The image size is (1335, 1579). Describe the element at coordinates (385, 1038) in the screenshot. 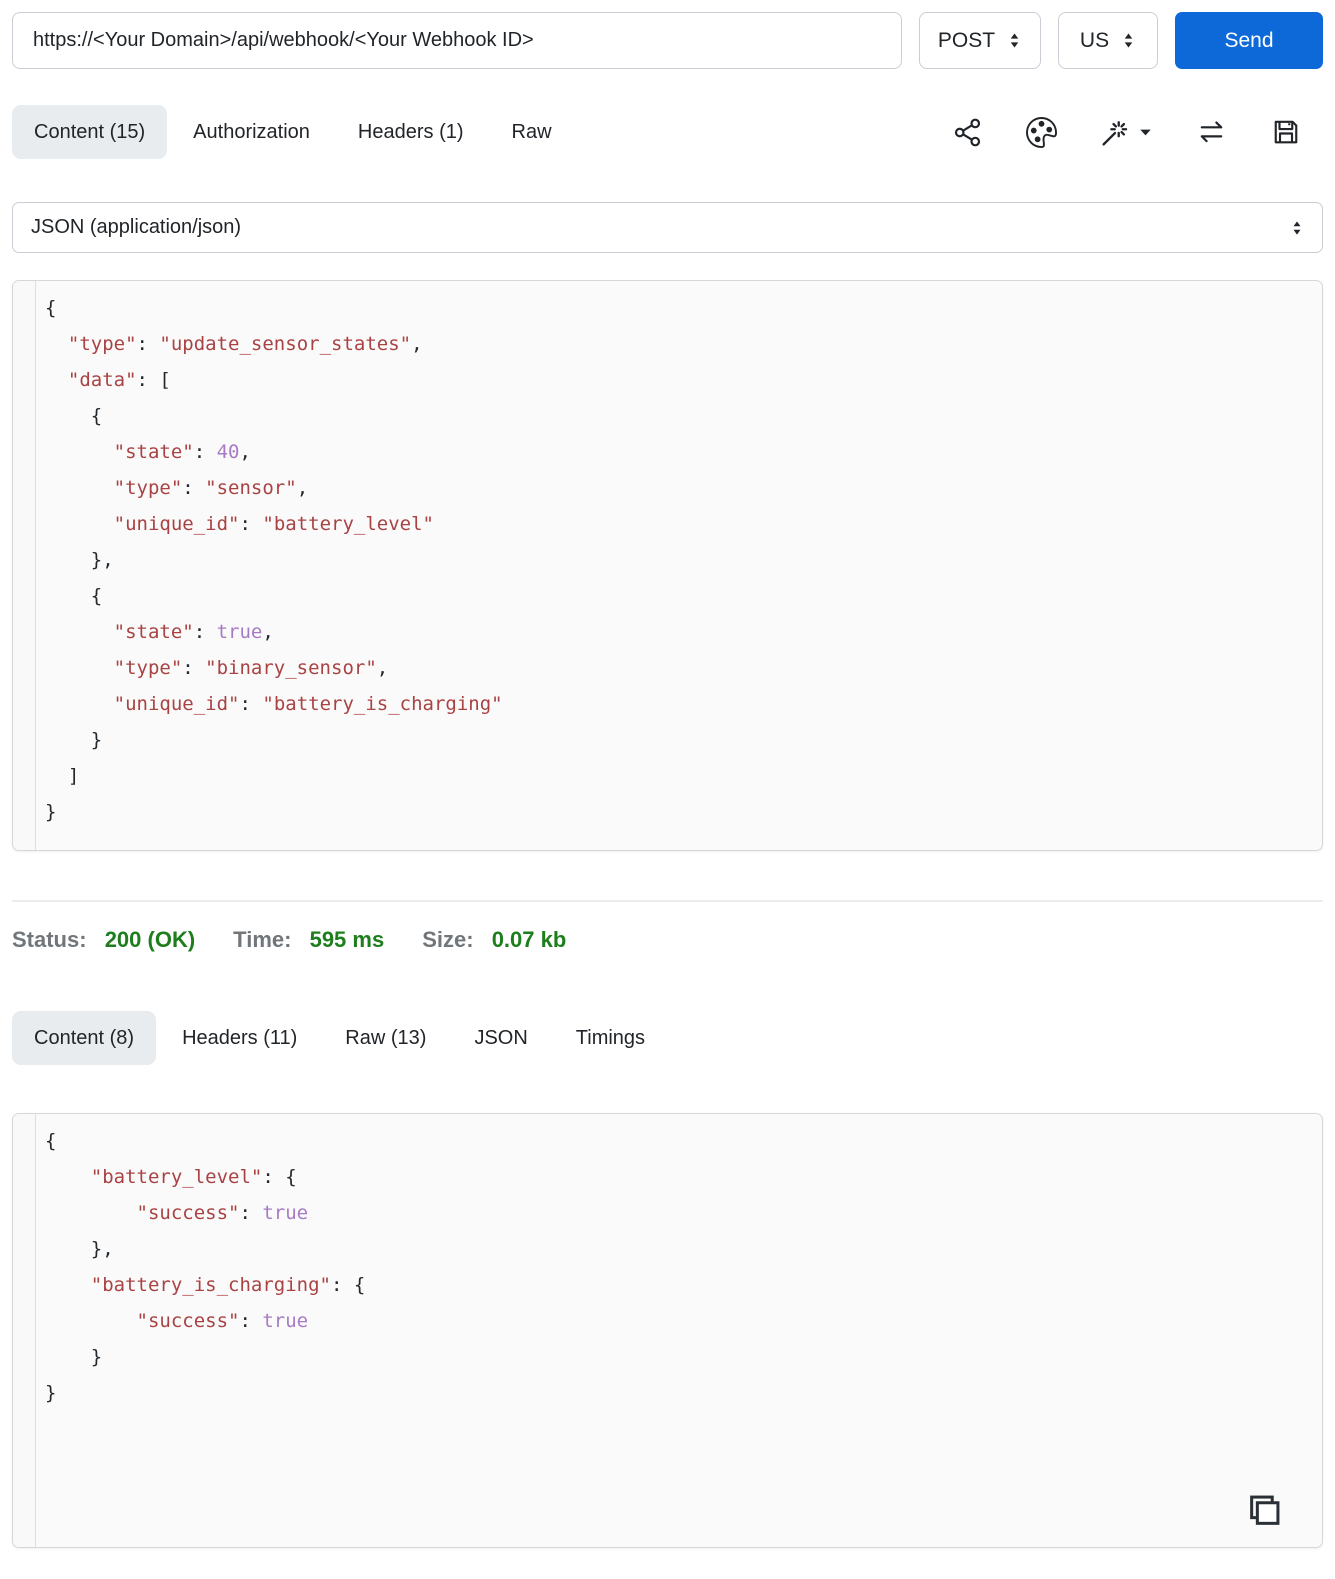

I see `tab-response-raw: Raw (13)` at that location.